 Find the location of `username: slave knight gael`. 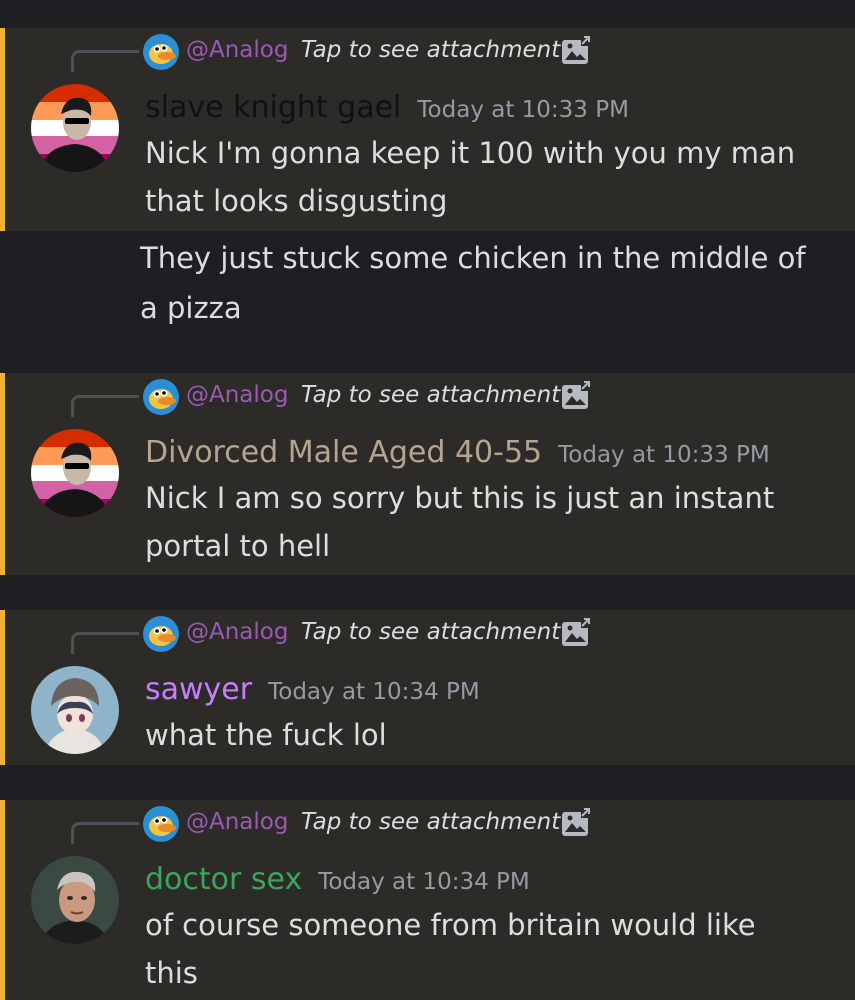

username: slave knight gael is located at coordinates (273, 107).